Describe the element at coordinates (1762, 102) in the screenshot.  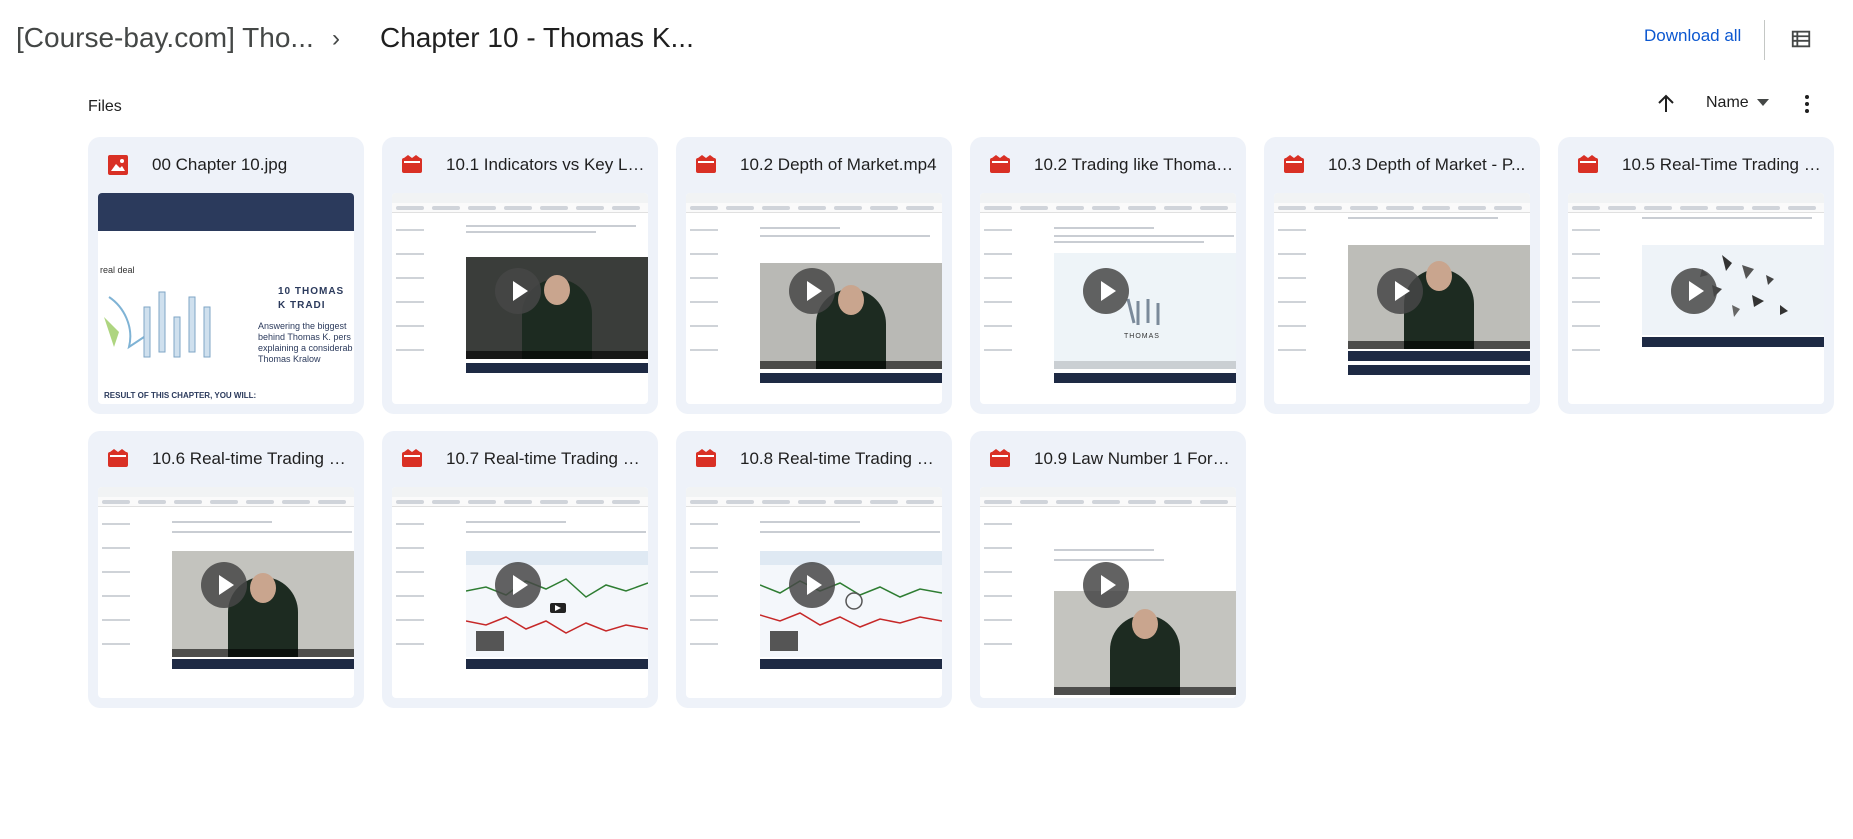
I see `caret-down-icon` at that location.